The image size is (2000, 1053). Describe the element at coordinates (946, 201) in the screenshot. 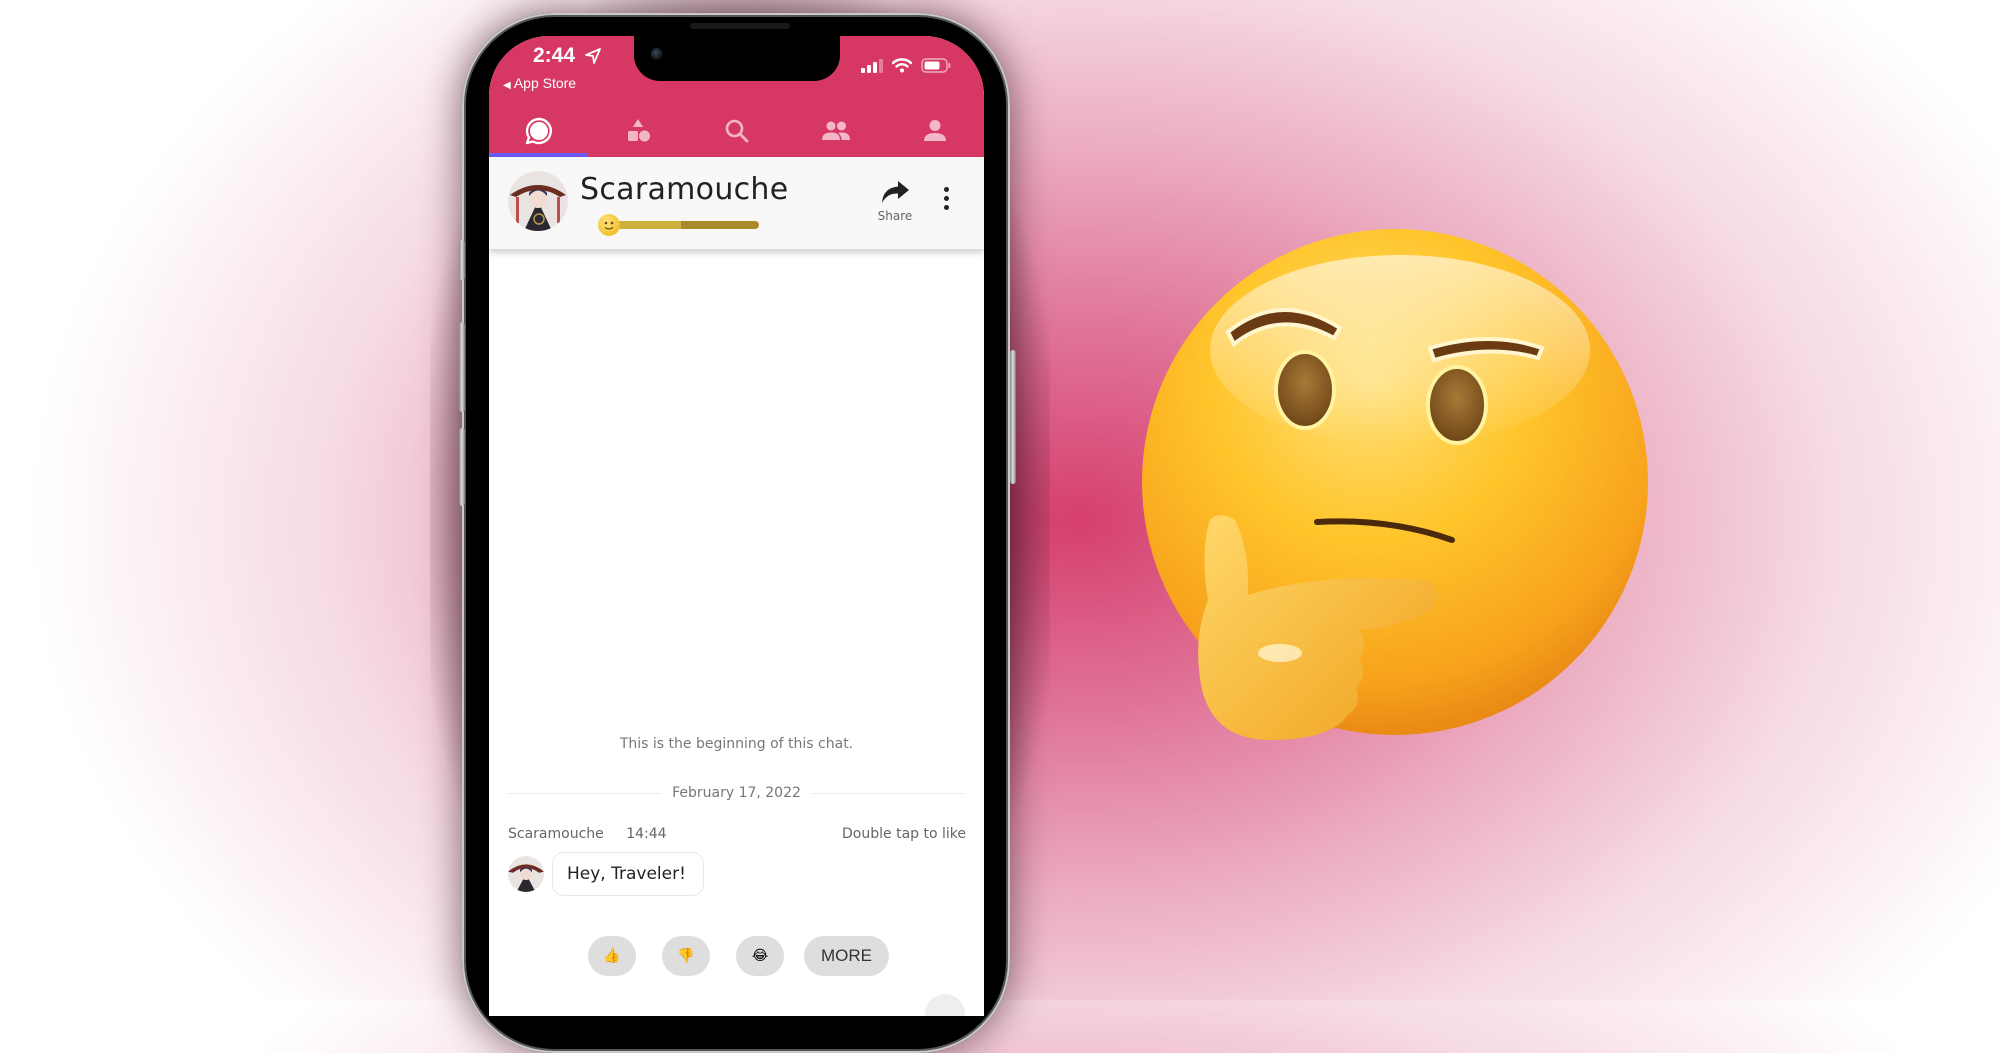

I see `more-options-icon` at that location.